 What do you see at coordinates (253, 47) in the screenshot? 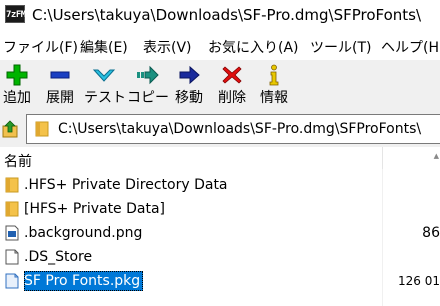
I see `menu-favorites: お気に入り(A)` at bounding box center [253, 47].